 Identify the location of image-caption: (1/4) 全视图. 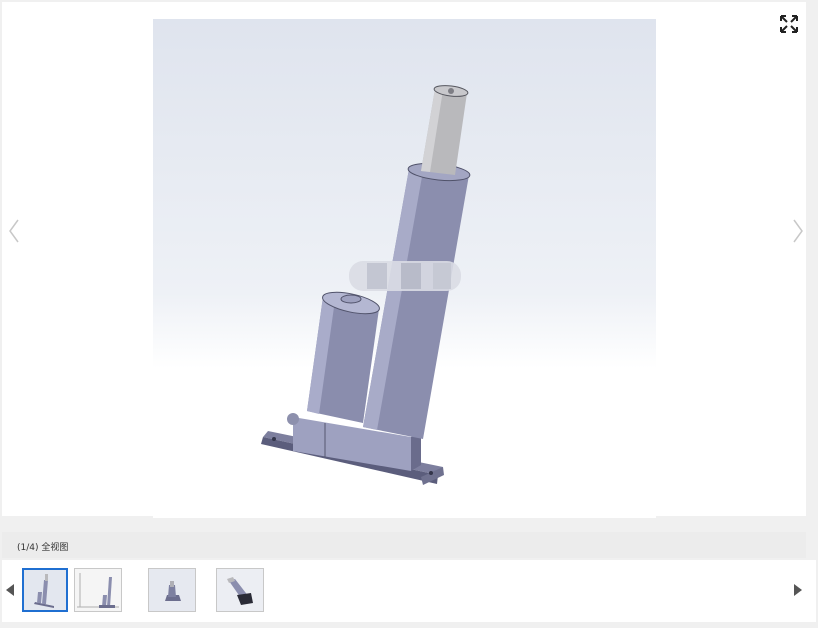
(43, 548).